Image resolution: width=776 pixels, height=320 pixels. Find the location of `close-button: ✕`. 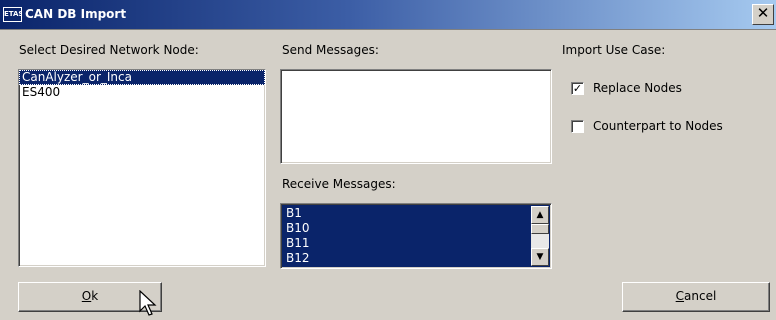

close-button: ✕ is located at coordinates (763, 14).